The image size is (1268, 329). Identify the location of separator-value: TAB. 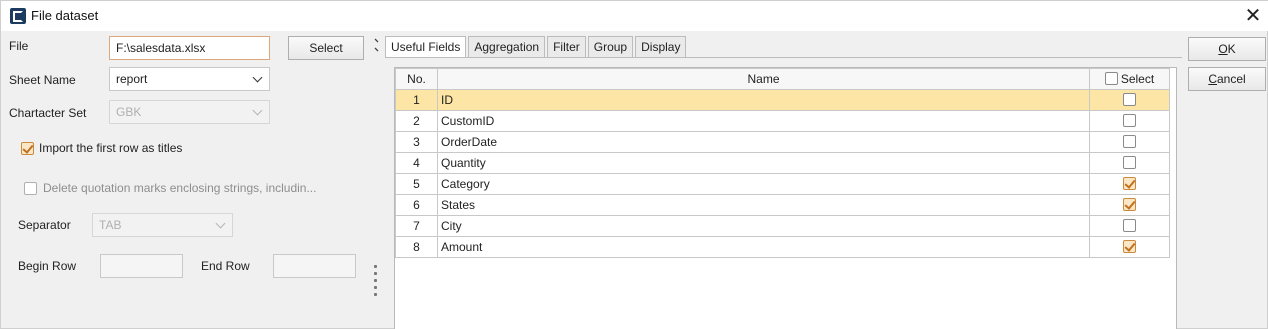
(110, 225).